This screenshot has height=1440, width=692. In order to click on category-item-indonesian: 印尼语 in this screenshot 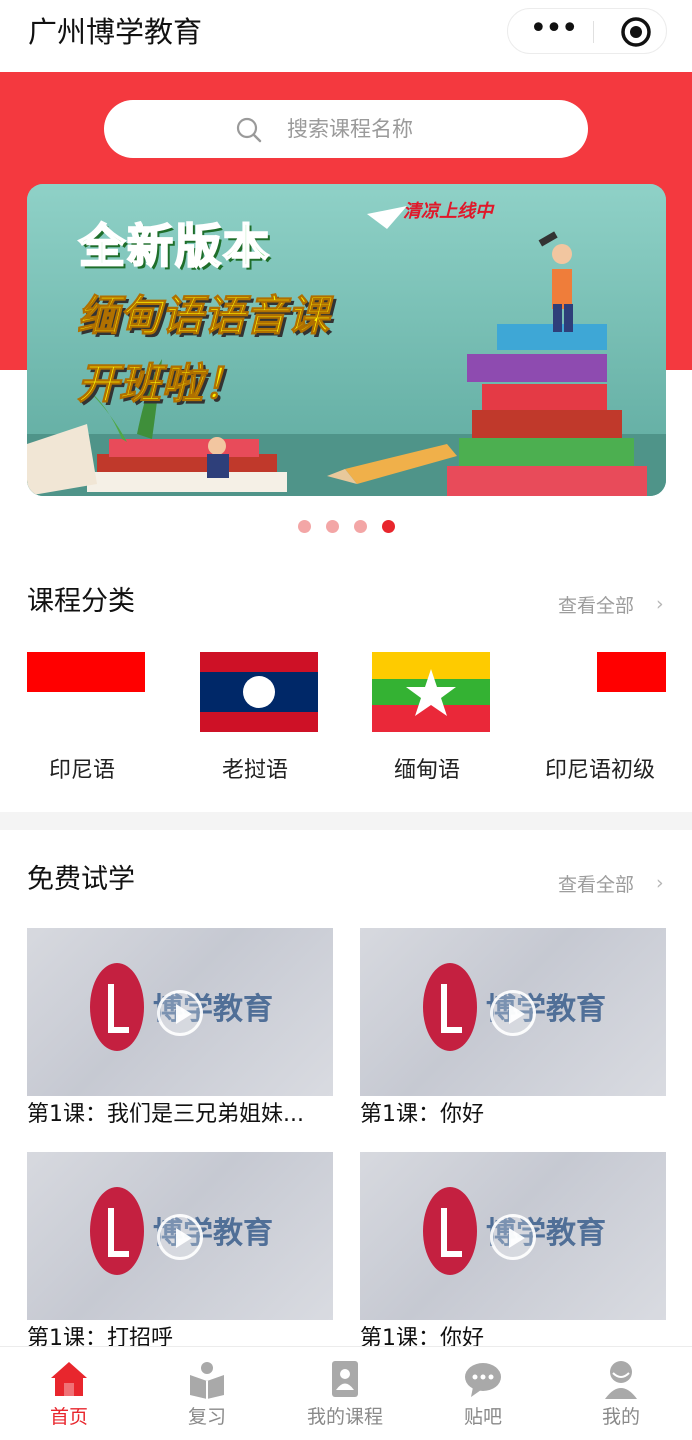, I will do `click(97, 717)`.